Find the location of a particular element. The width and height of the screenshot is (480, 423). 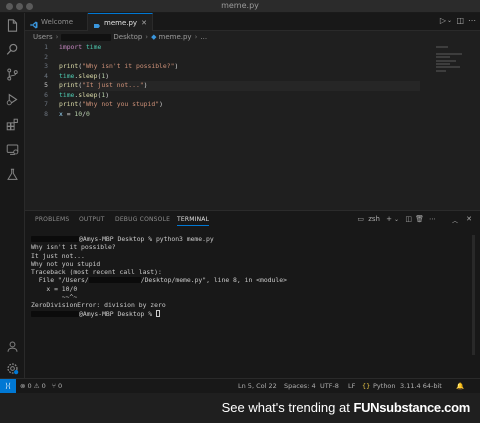

terminal-scrollbar is located at coordinates (473, 295).